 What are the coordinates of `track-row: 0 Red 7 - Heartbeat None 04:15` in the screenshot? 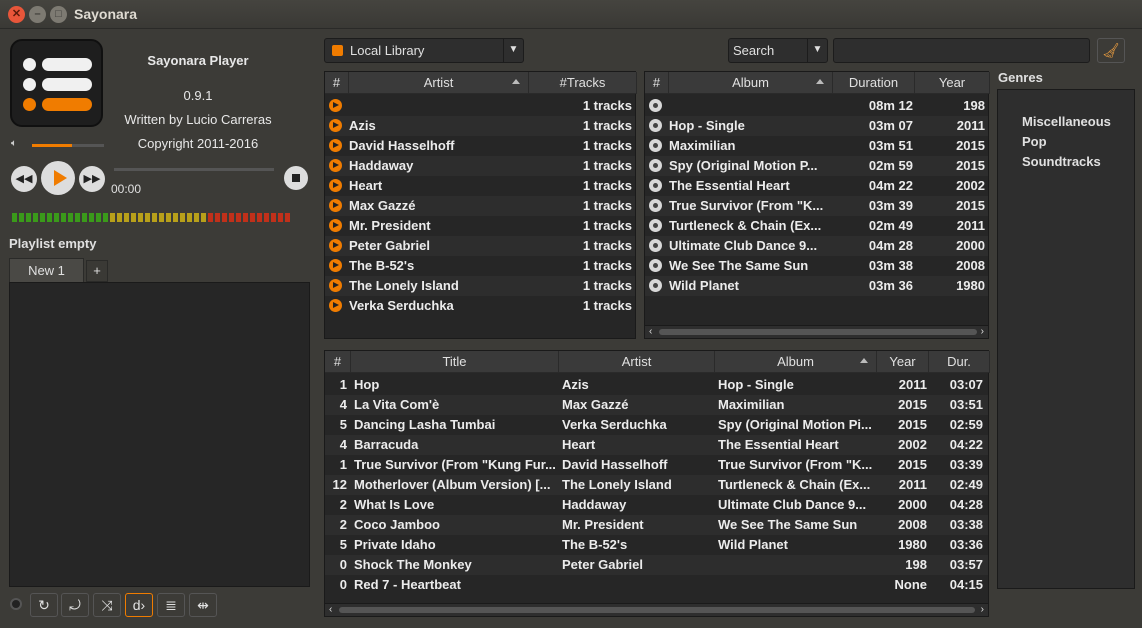 It's located at (656, 585).